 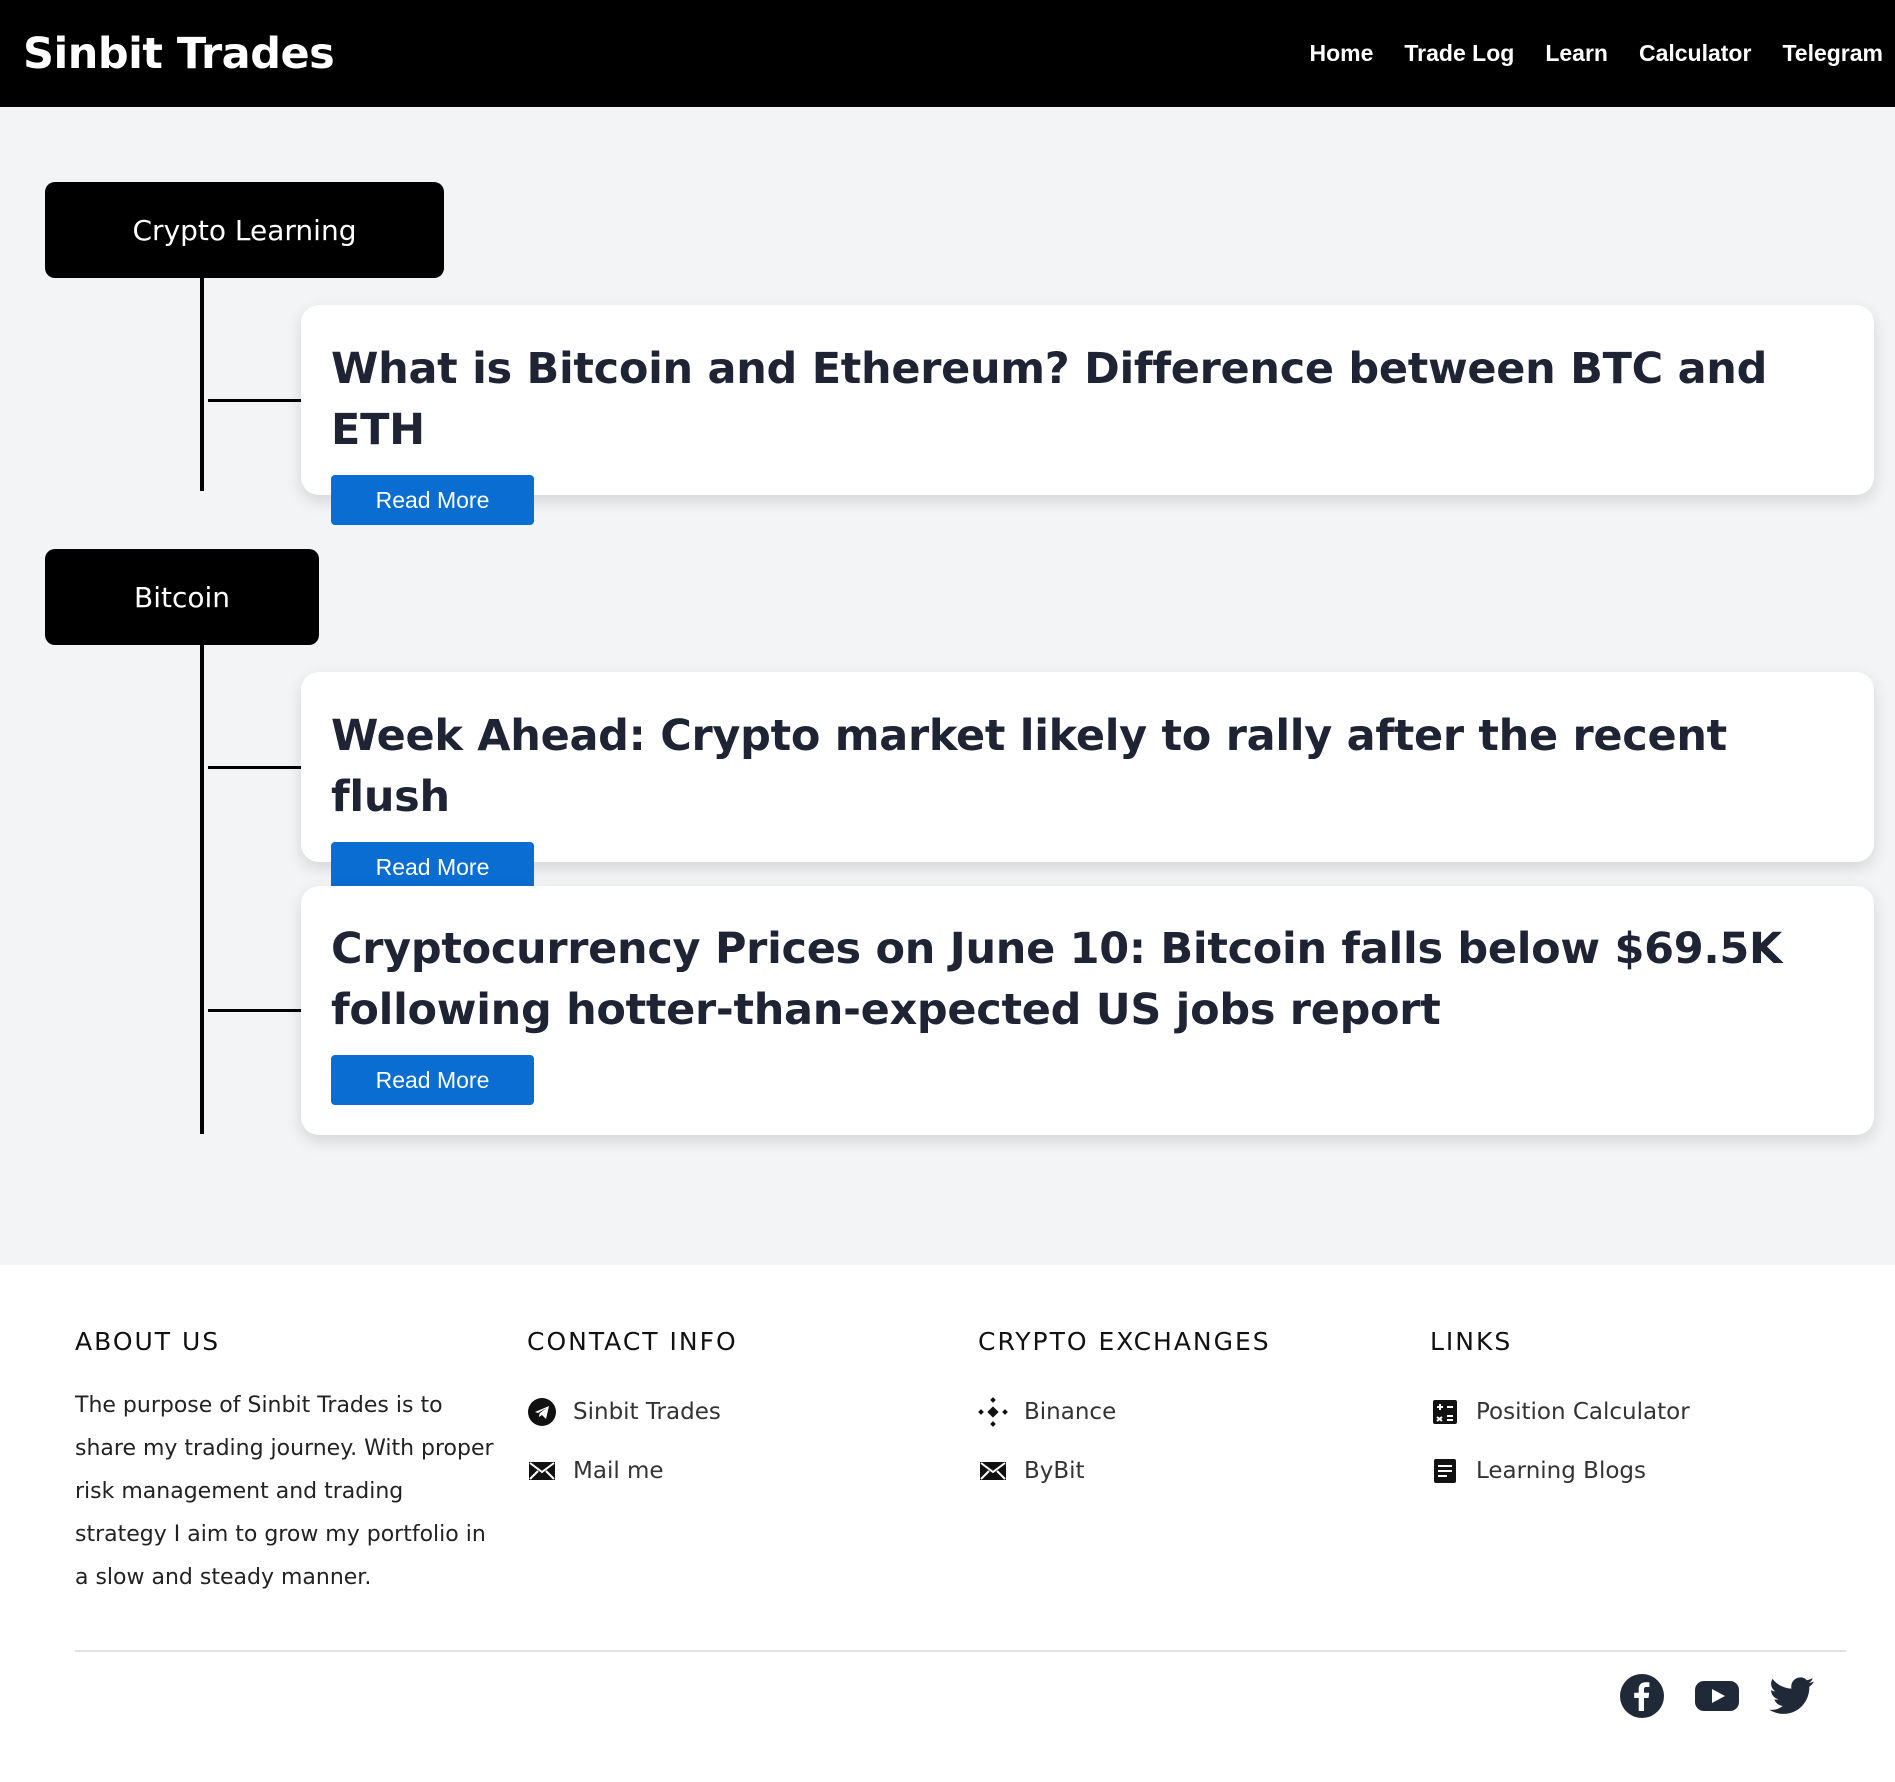 What do you see at coordinates (742, 1470) in the screenshot?
I see `contact-mail-link: Mail me` at bounding box center [742, 1470].